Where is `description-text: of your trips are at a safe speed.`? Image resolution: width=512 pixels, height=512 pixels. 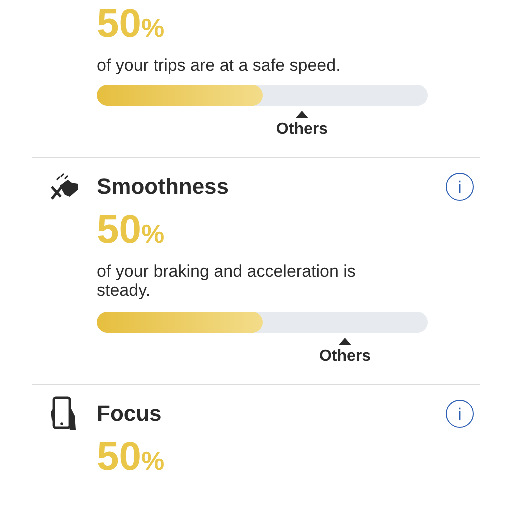 description-text: of your trips are at a safe speed. is located at coordinates (219, 65).